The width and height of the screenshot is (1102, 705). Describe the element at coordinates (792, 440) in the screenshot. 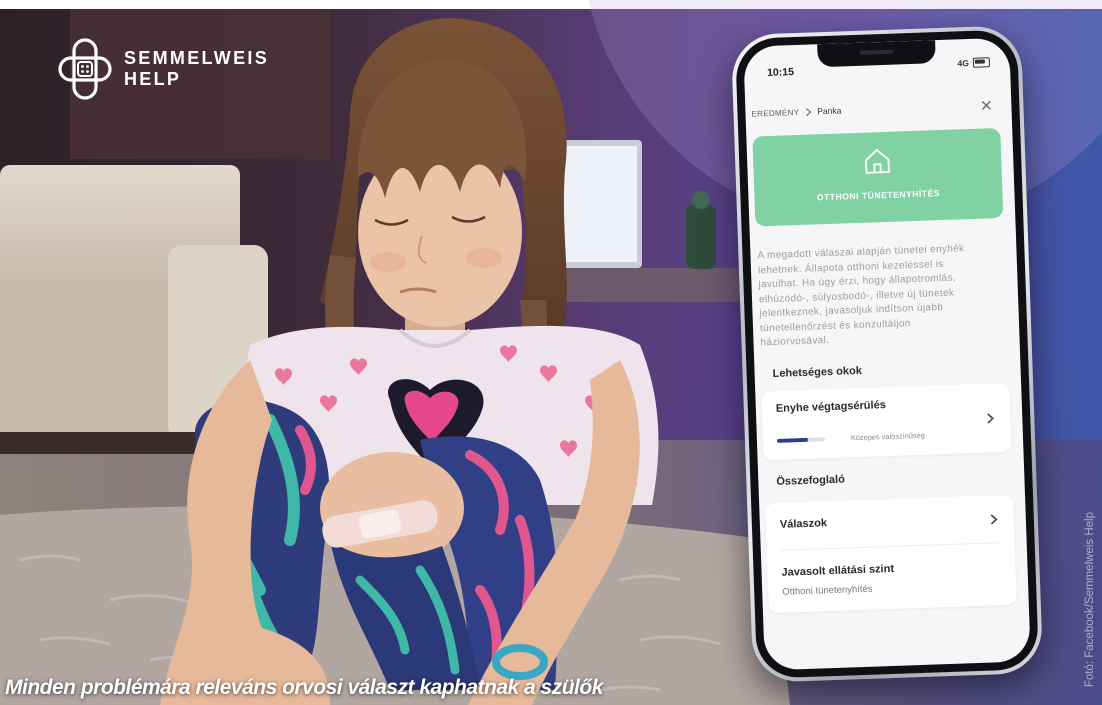

I see `probability-bar-fill` at that location.